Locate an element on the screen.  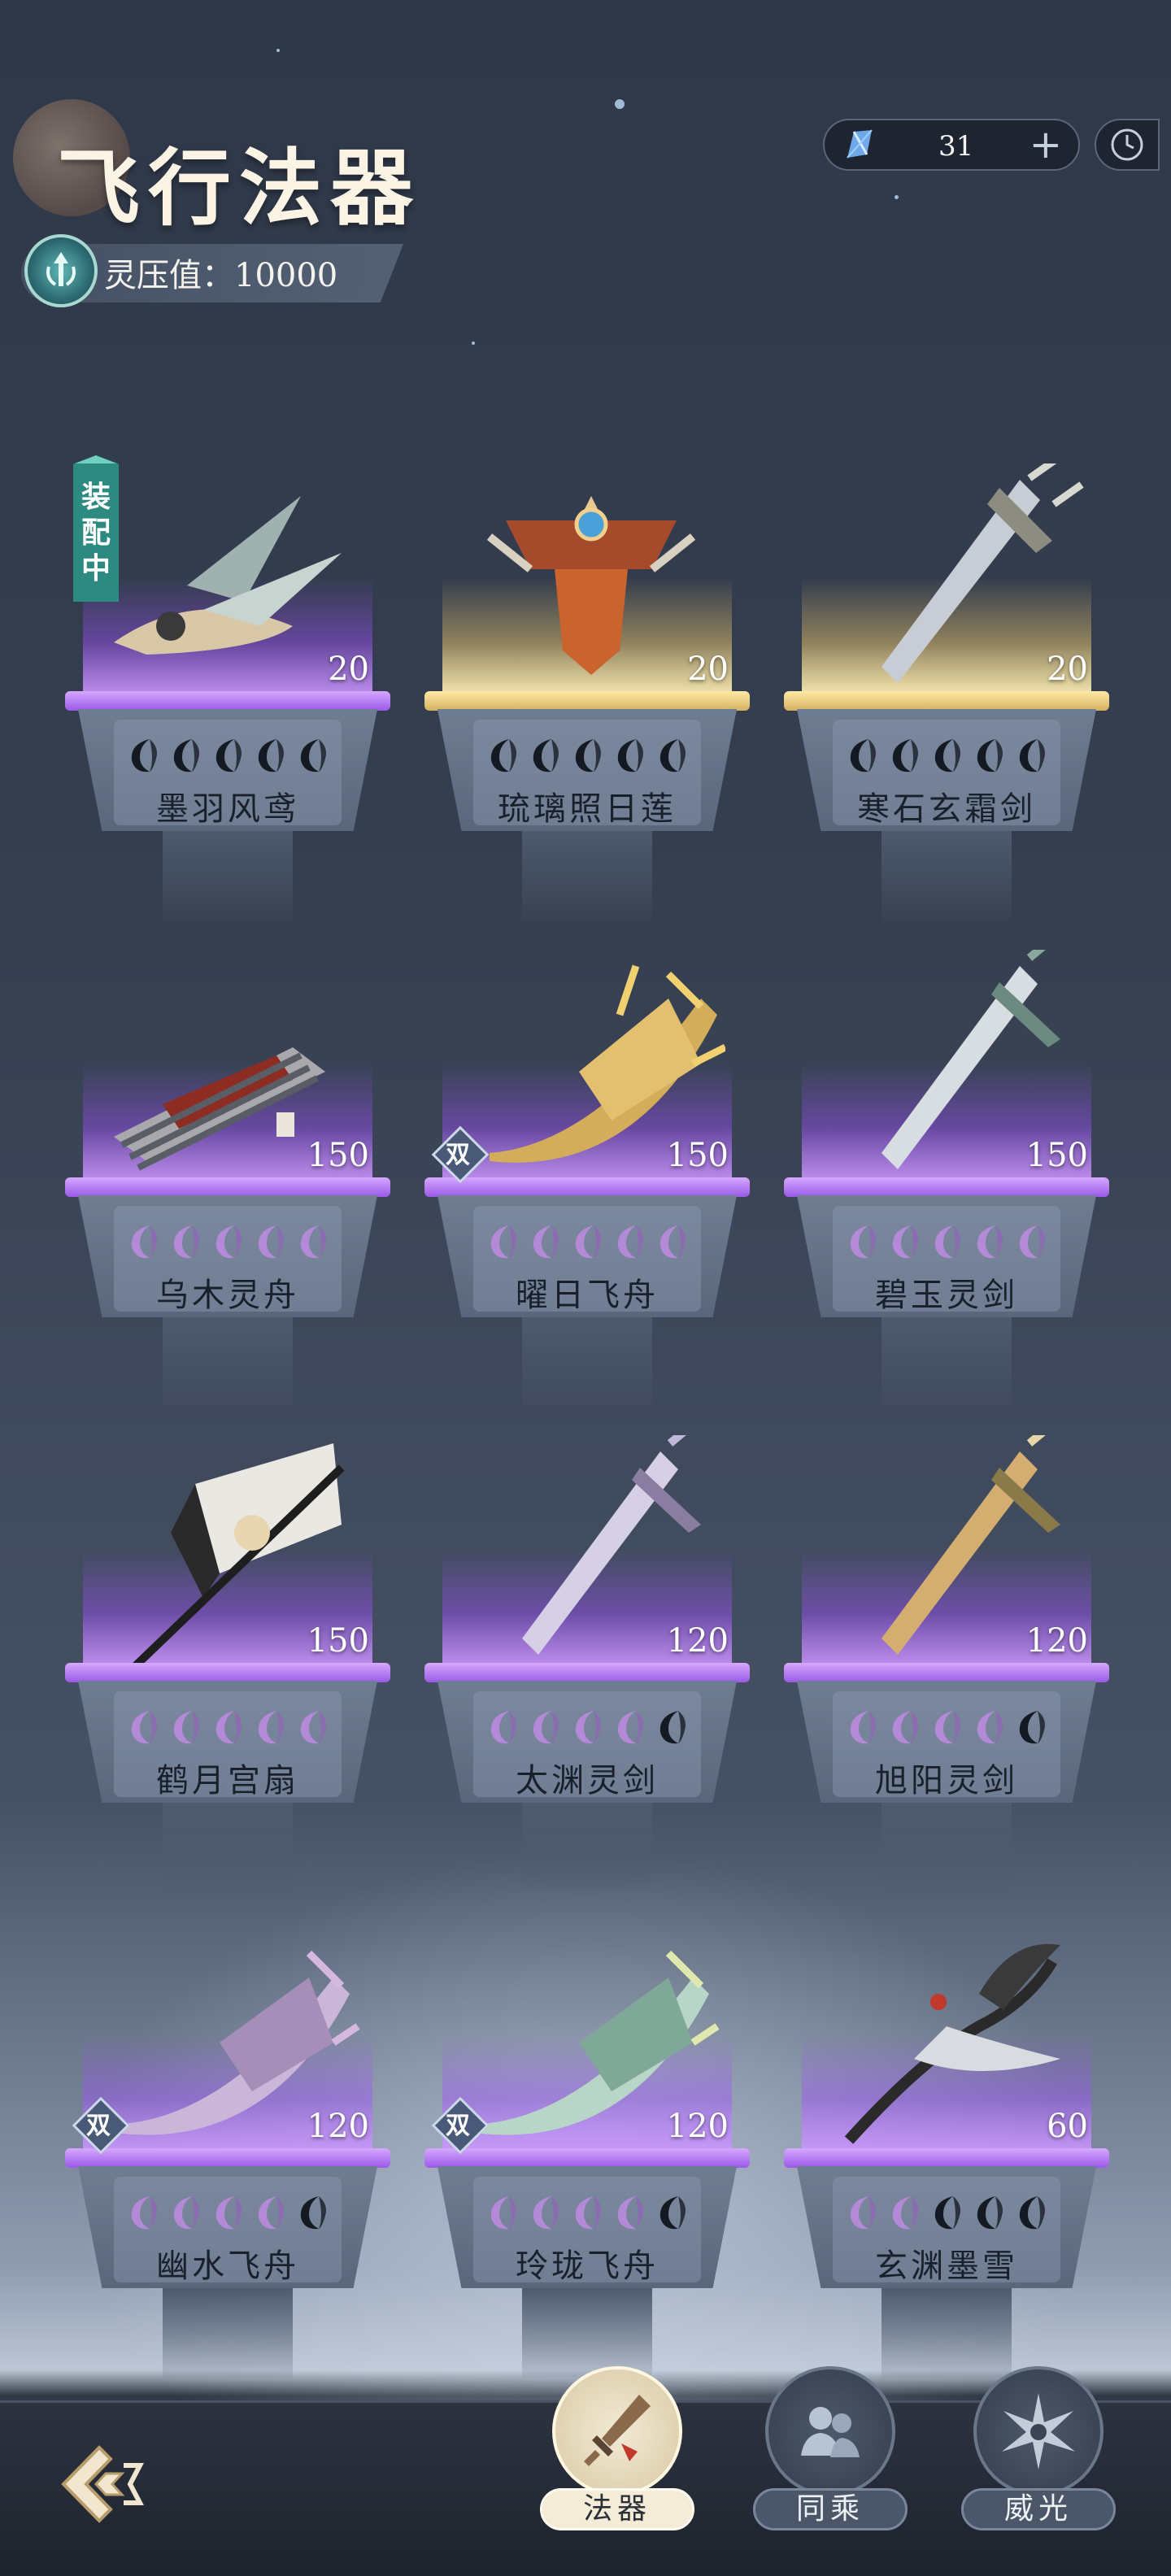
back-button is located at coordinates (102, 2484).